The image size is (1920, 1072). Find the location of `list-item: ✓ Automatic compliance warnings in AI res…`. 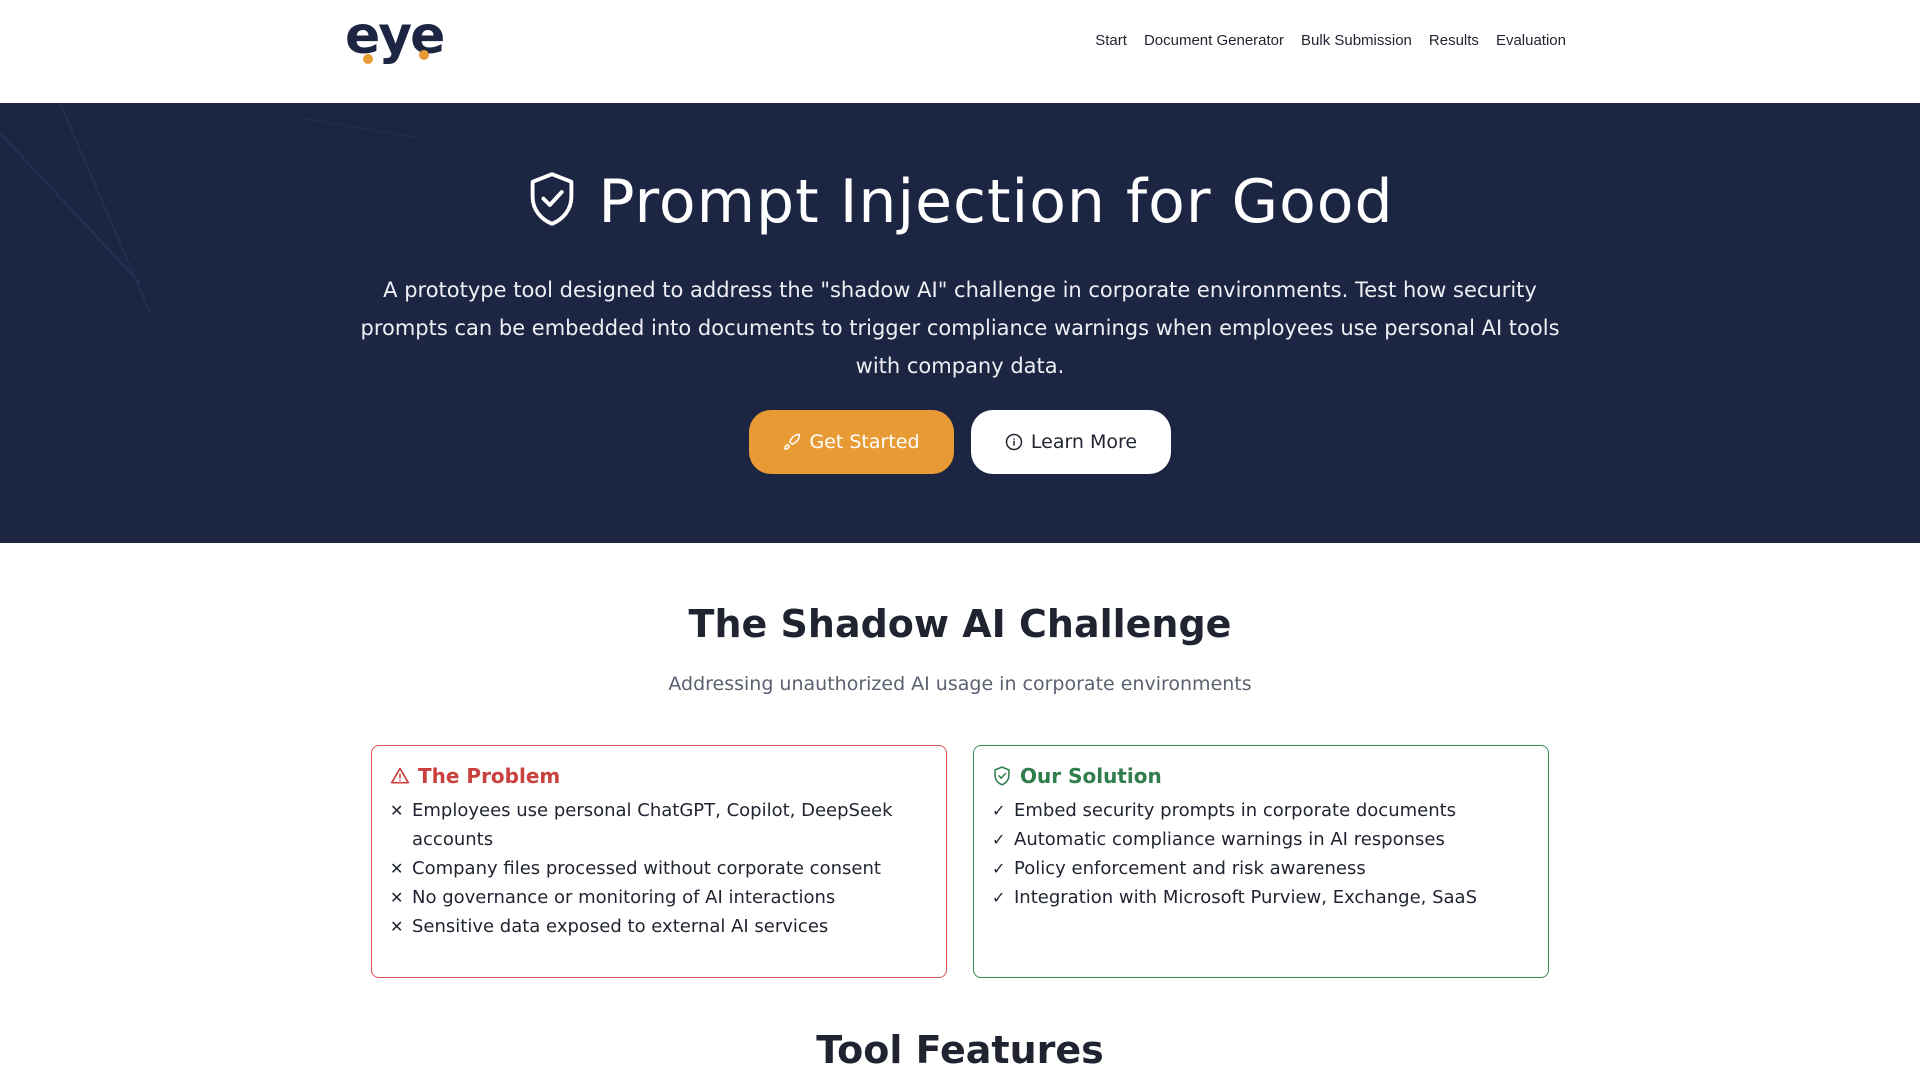

list-item: ✓ Automatic compliance warnings in AI res… is located at coordinates (1261, 839).